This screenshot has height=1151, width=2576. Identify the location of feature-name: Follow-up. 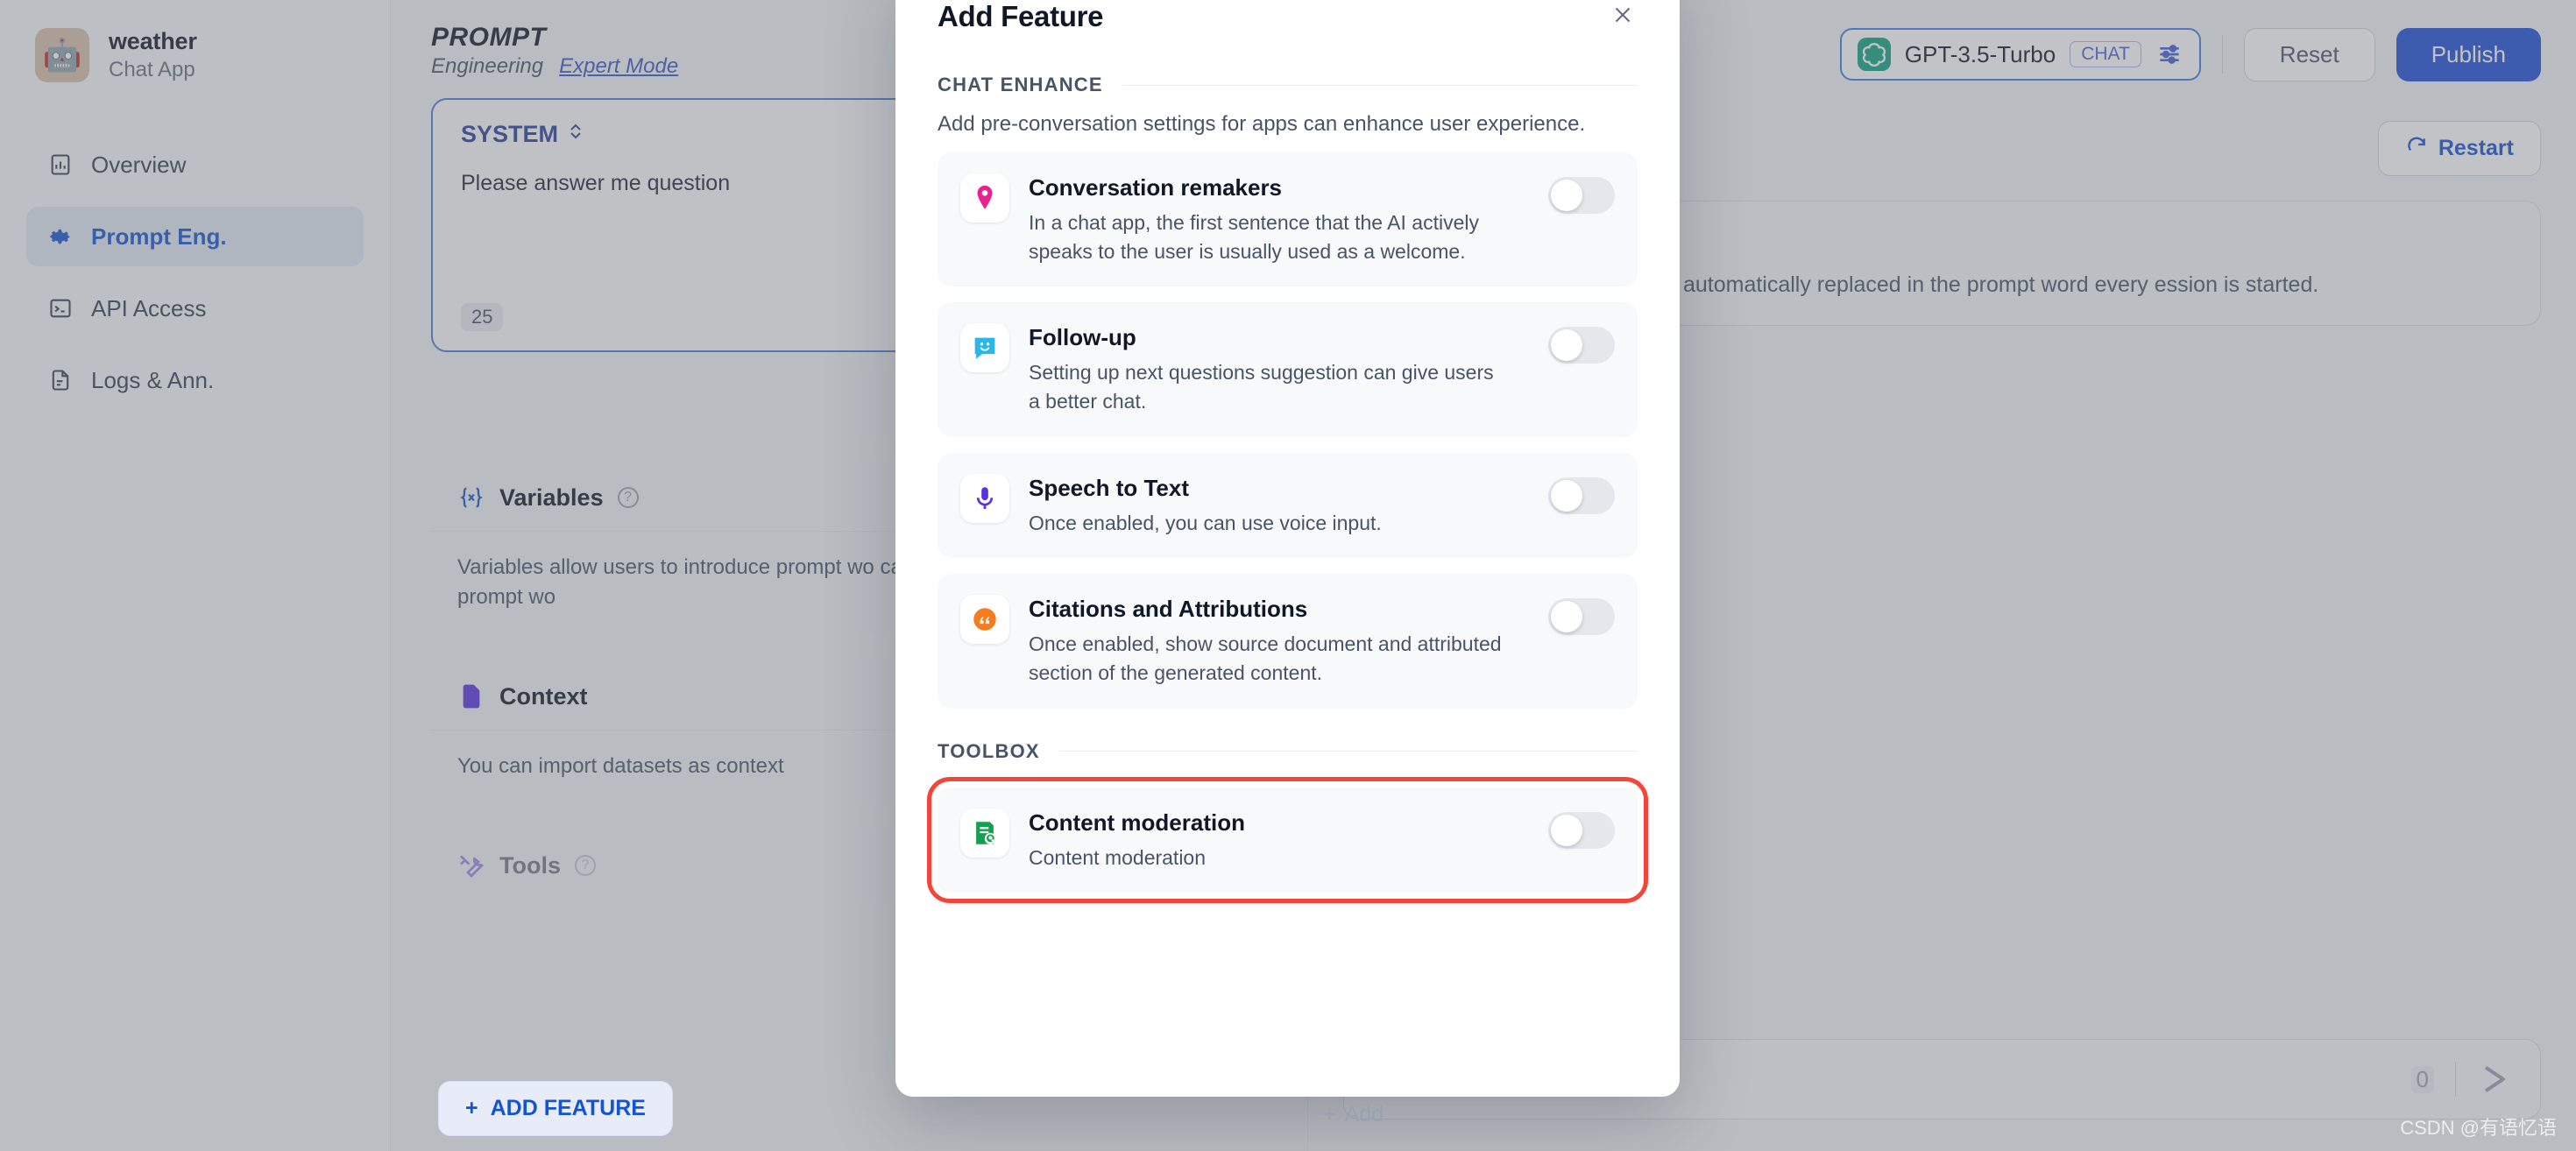
(1082, 337).